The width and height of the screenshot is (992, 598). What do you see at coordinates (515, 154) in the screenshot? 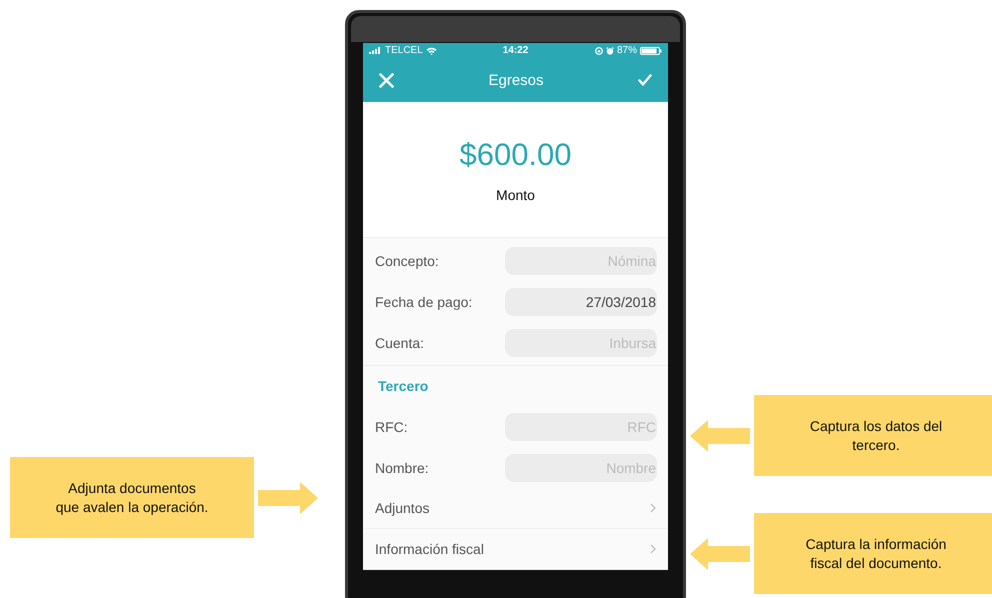
I see `amount-value: $600.00` at bounding box center [515, 154].